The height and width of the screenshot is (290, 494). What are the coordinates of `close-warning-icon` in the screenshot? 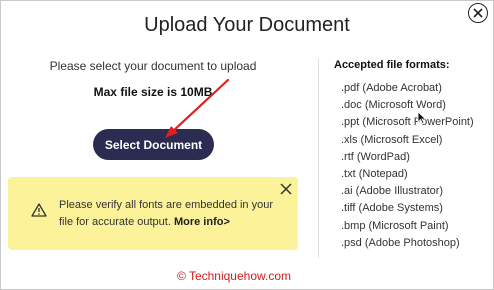 It's located at (286, 189).